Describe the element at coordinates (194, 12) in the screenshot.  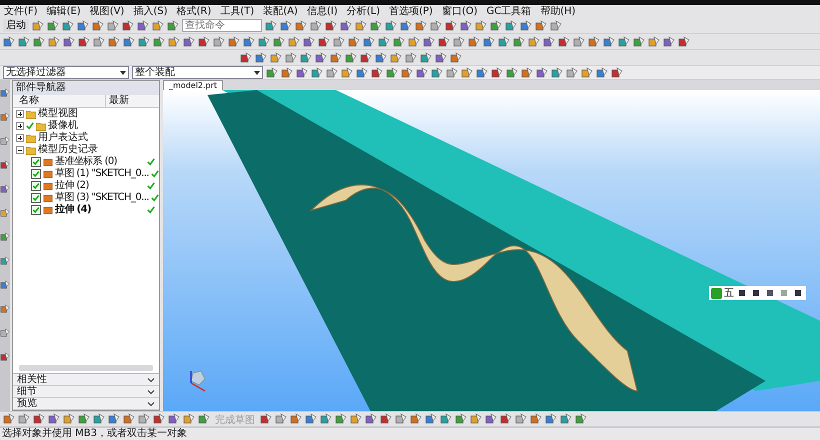
I see `menu-item: 格式(R)` at that location.